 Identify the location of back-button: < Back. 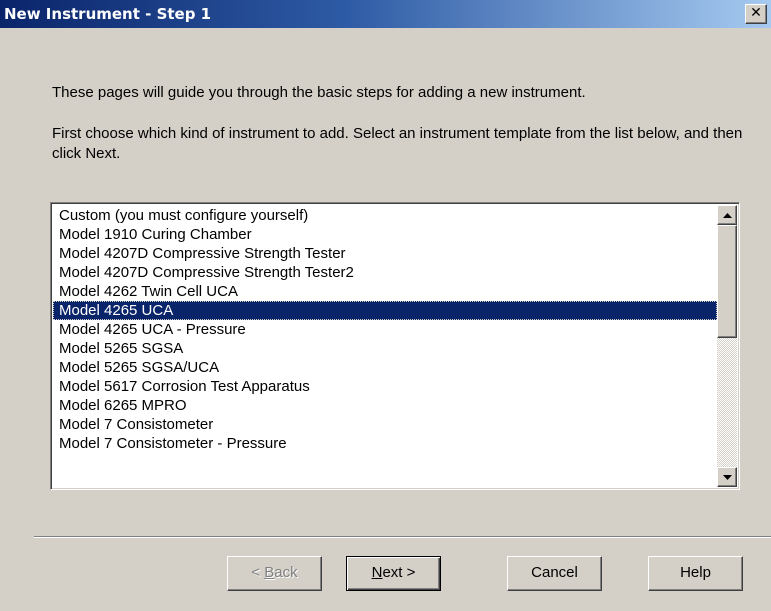
(274, 573).